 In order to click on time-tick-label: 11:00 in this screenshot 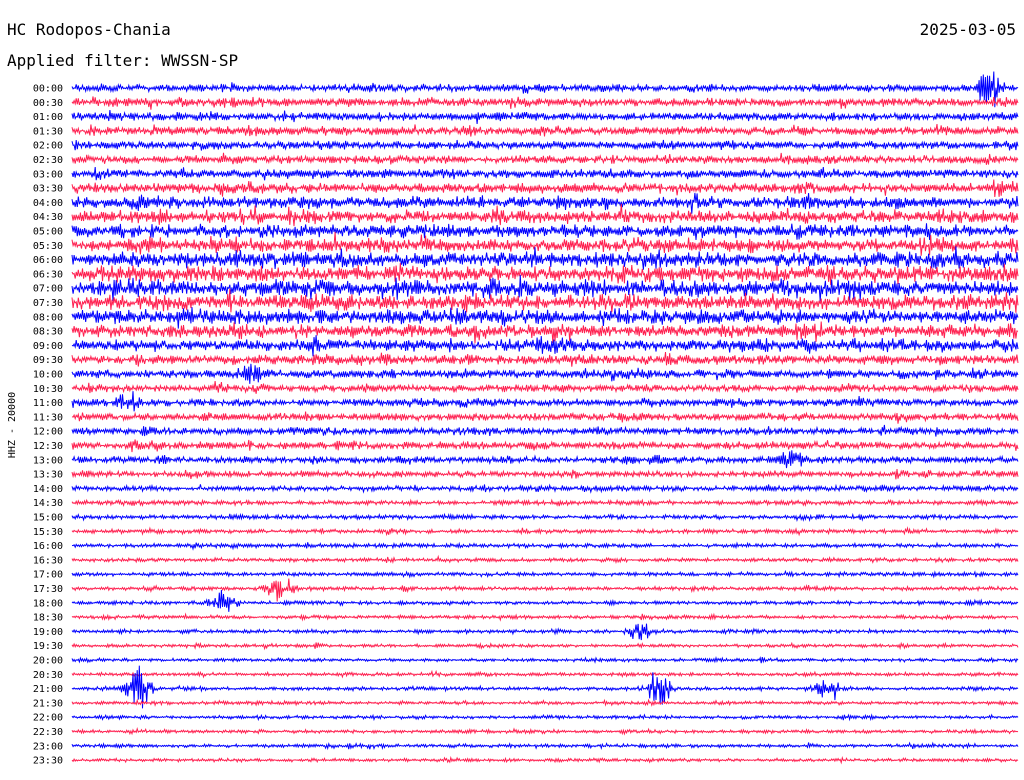, I will do `click(48, 403)`.